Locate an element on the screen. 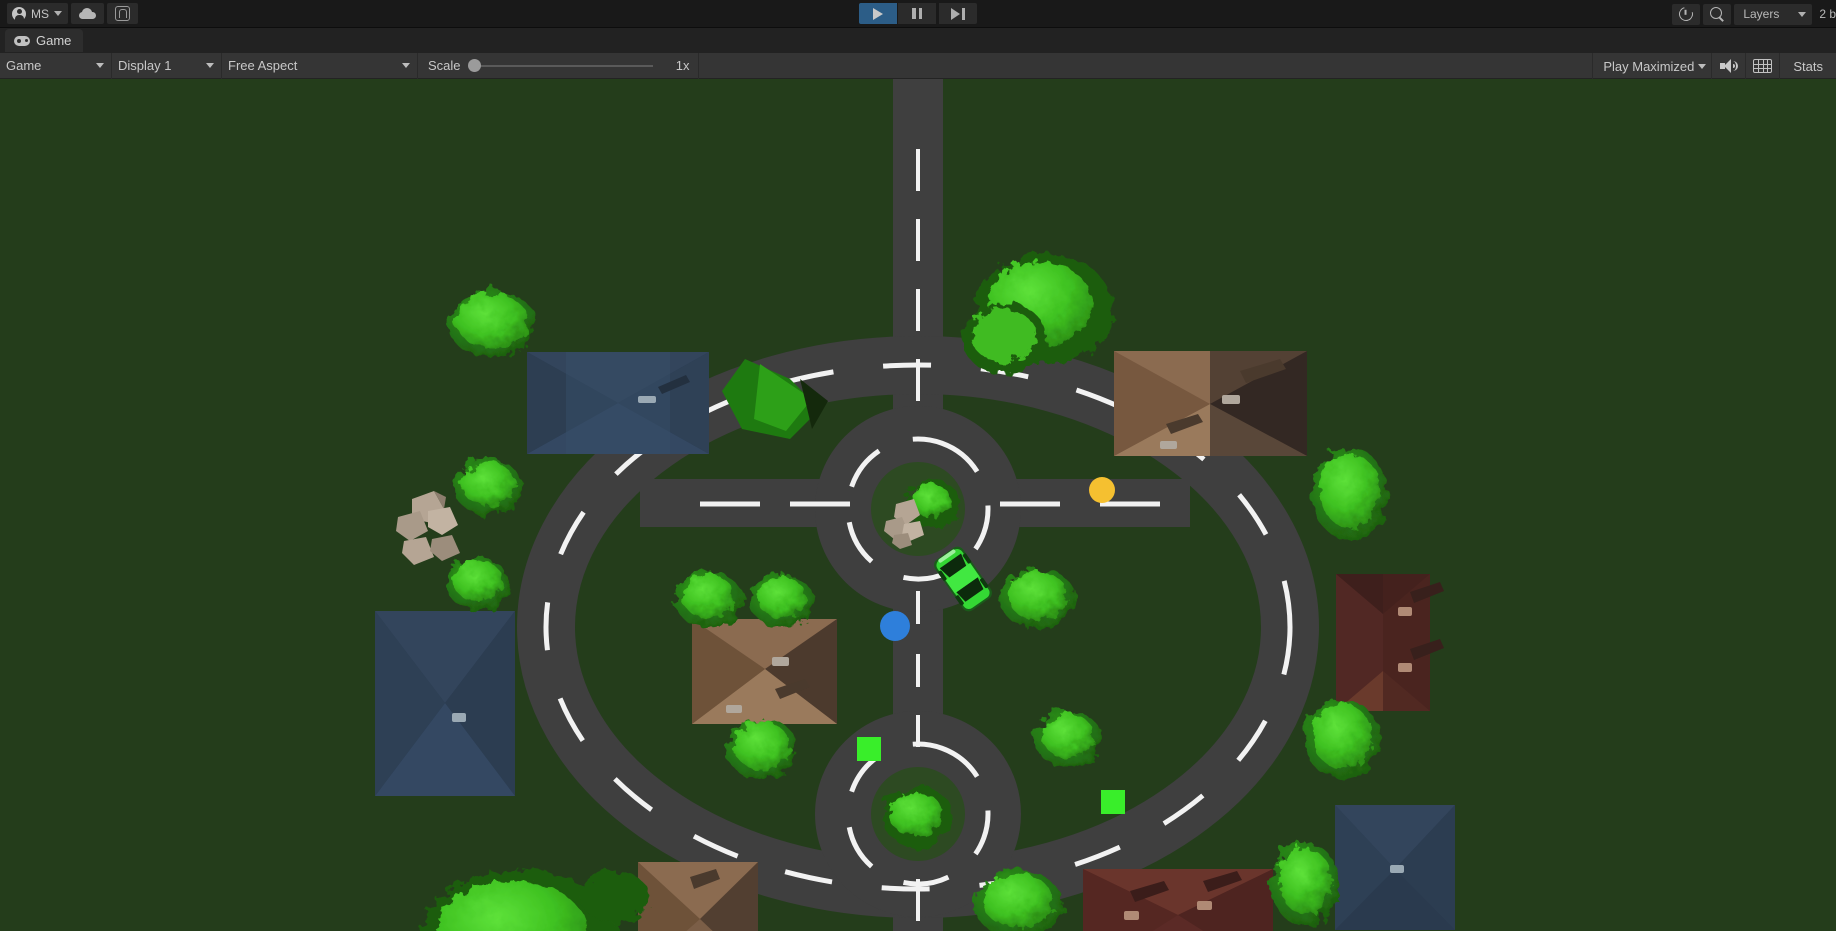 This screenshot has width=1836, height=931. game-view-toolbar-right: Play Maximized Stats is located at coordinates (1714, 66).